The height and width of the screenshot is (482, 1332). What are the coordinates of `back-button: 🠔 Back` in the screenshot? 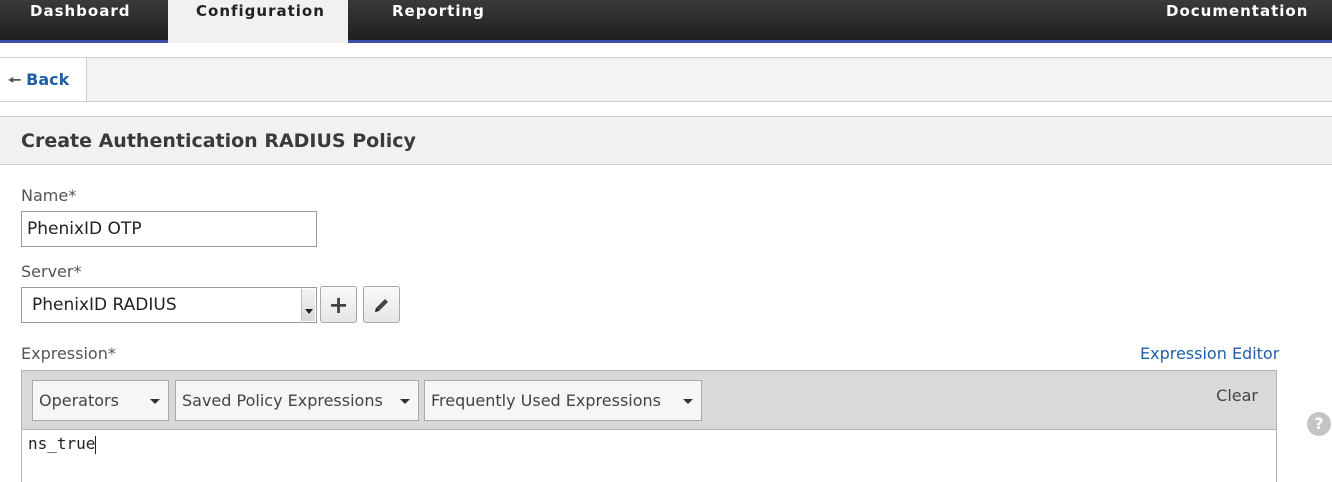 It's located at (43, 79).